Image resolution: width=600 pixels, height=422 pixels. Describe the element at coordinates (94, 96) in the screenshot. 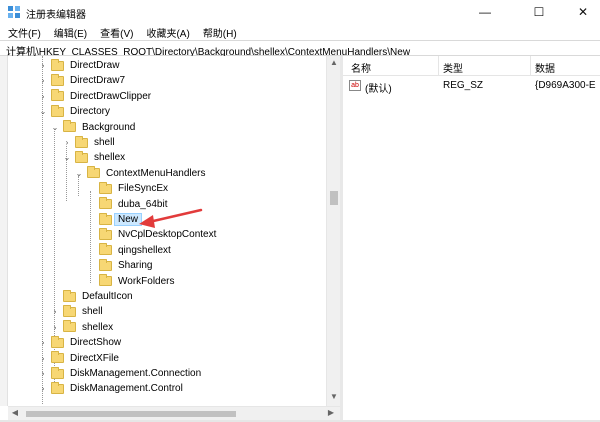

I see `tree-item: › DirectDrawClipper` at that location.